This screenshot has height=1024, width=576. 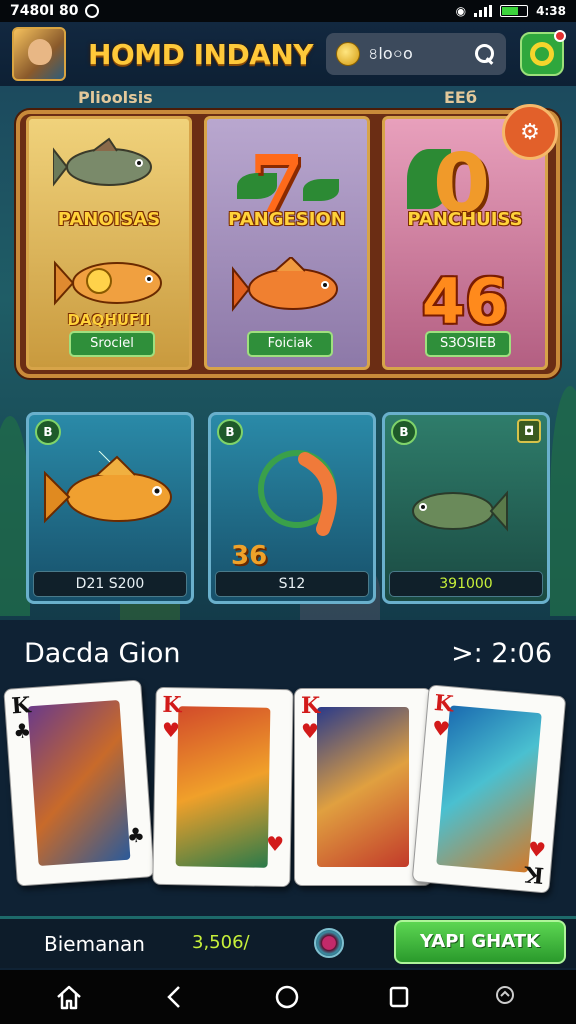 What do you see at coordinates (399, 997) in the screenshot?
I see `recent-apps-icon` at bounding box center [399, 997].